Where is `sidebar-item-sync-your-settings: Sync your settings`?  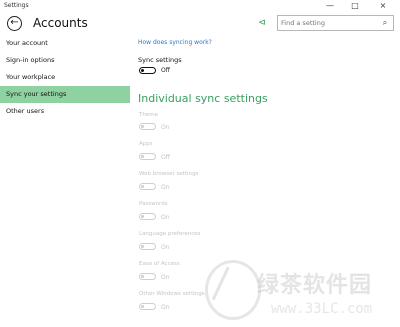
sidebar-item-sync-your-settings: Sync your settings is located at coordinates (65, 94).